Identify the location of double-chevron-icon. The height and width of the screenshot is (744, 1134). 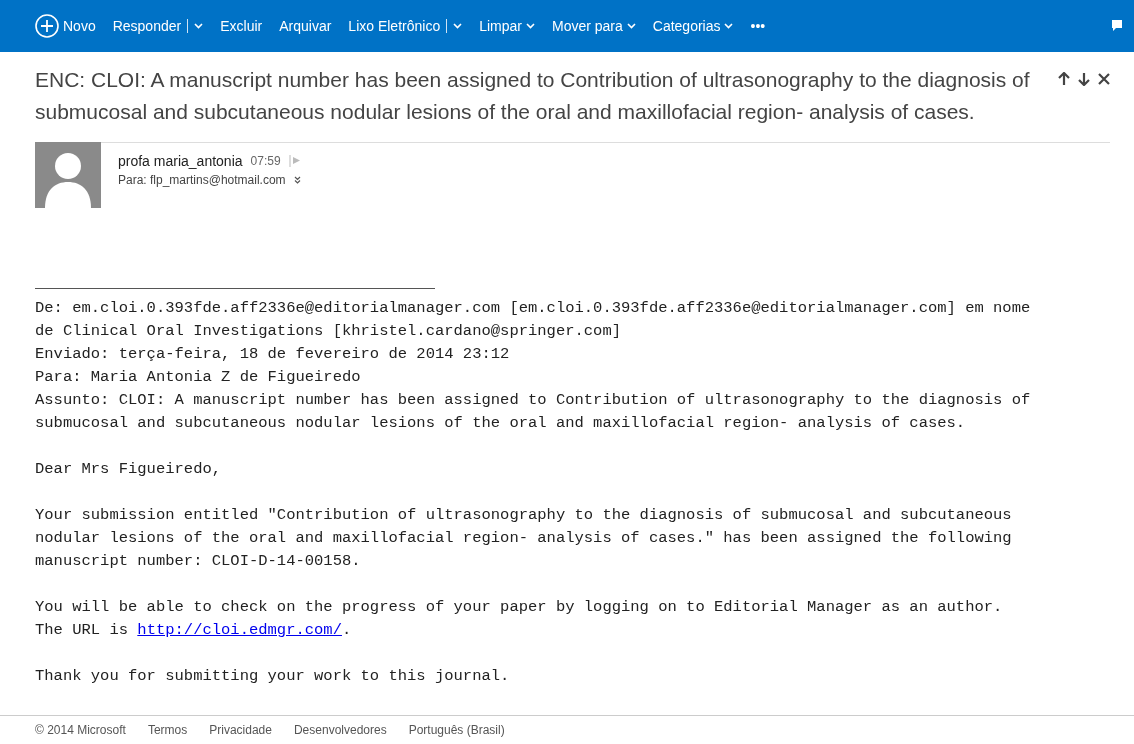
(297, 180).